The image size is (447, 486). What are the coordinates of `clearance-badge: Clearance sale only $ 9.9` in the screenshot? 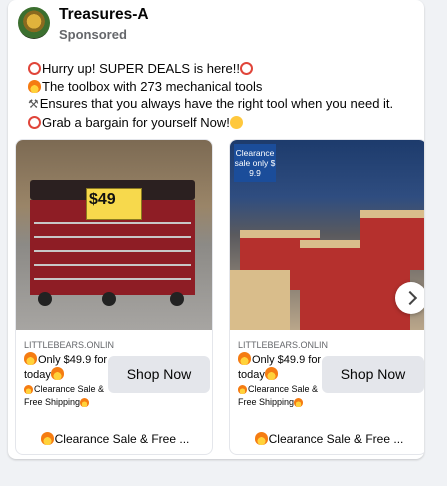 It's located at (255, 163).